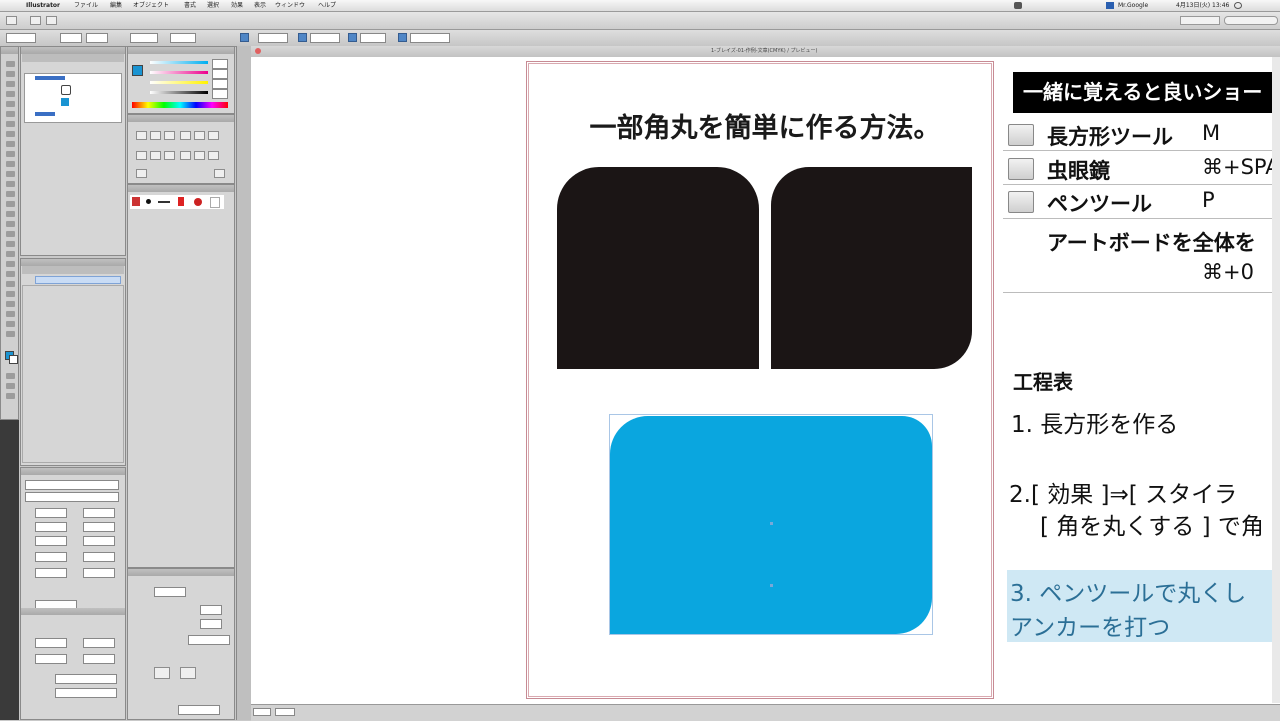 Image resolution: width=1280 pixels, height=721 pixels. What do you see at coordinates (10, 396) in the screenshot?
I see `screen-mode-icon` at bounding box center [10, 396].